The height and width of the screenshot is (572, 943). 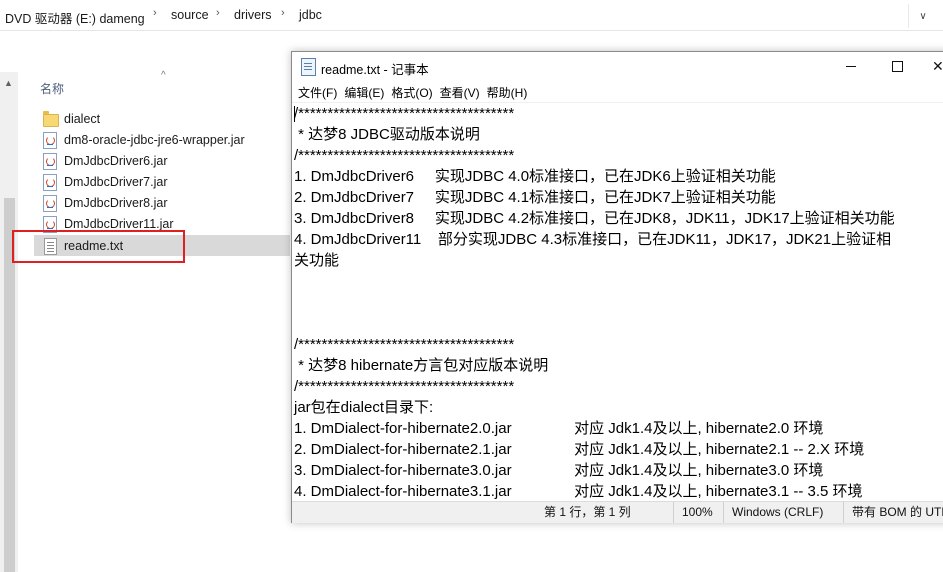 I want to click on scroll-up-arrow-icon: ▲, so click(x=8, y=83).